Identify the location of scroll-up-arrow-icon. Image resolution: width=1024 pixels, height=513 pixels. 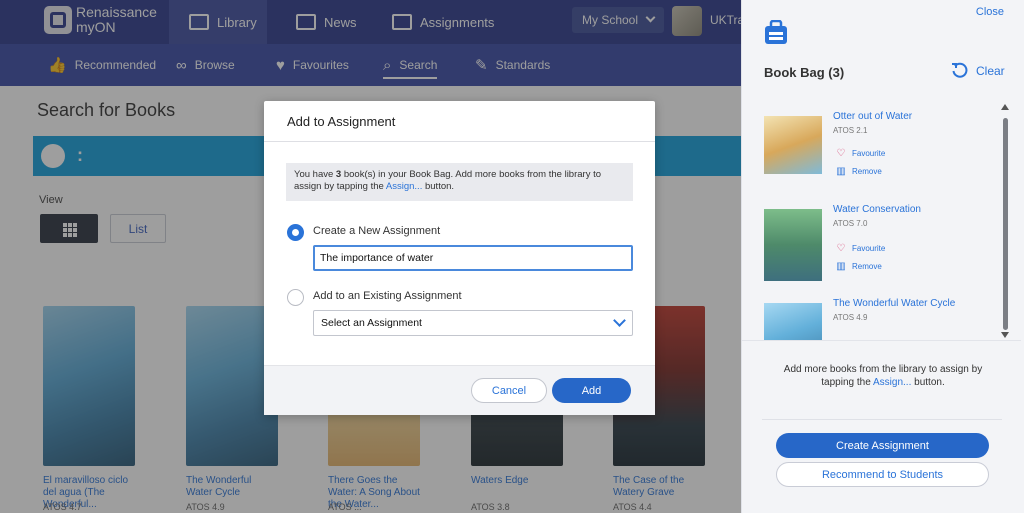
(1005, 107).